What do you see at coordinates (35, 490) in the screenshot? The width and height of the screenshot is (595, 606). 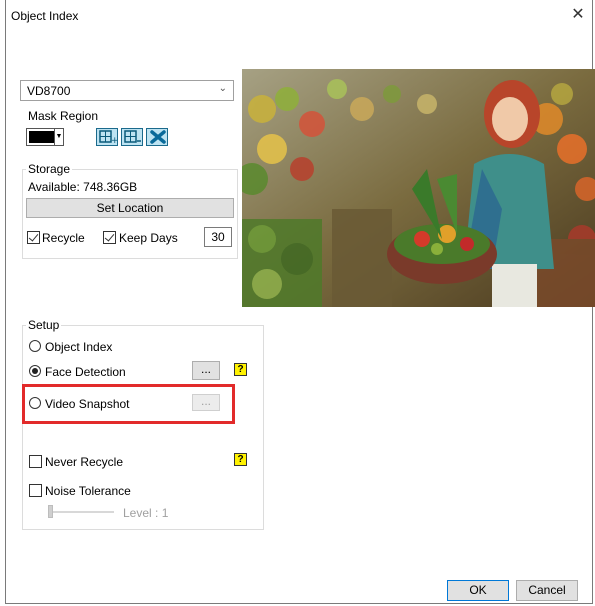 I see `noise-tolerance-checkbox` at bounding box center [35, 490].